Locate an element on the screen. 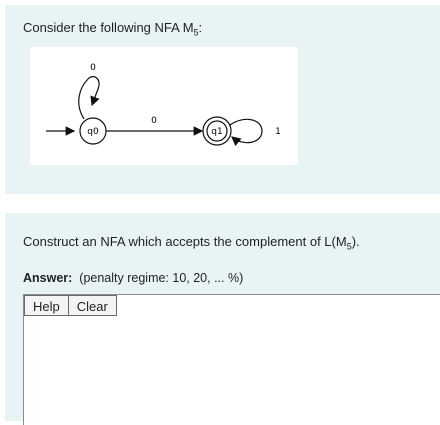 The width and height of the screenshot is (440, 425). state-q1-label: q1 is located at coordinates (216, 132).